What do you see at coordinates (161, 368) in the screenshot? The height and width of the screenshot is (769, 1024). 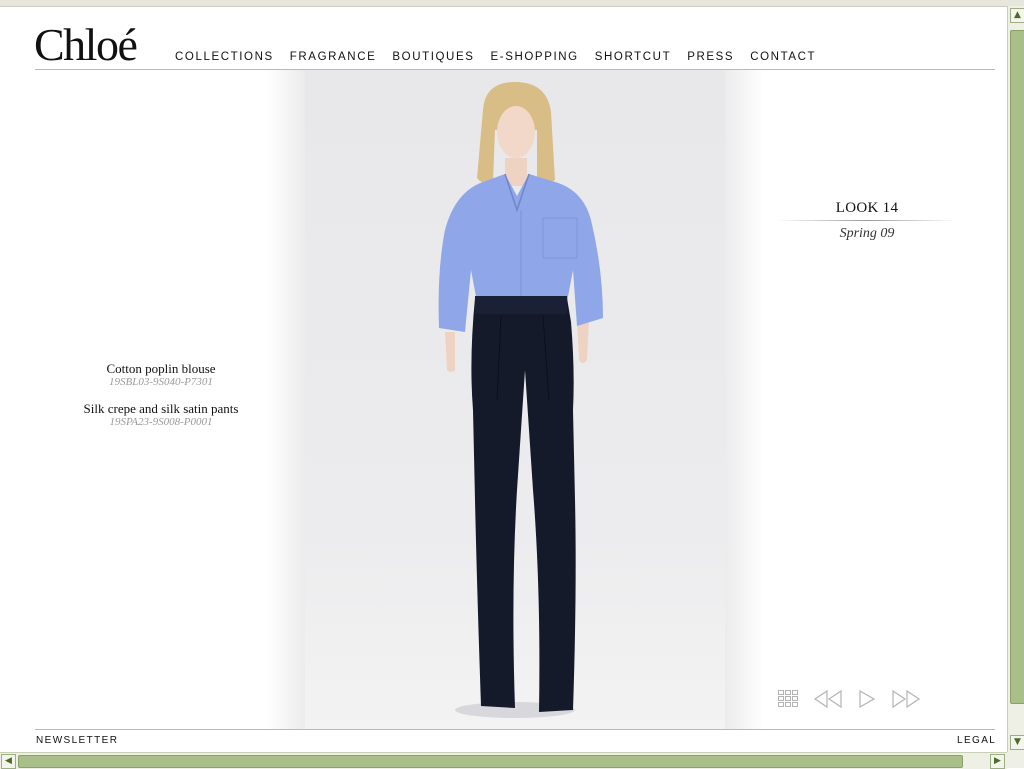 I see `garment-name: Cotton poplin blouse` at bounding box center [161, 368].